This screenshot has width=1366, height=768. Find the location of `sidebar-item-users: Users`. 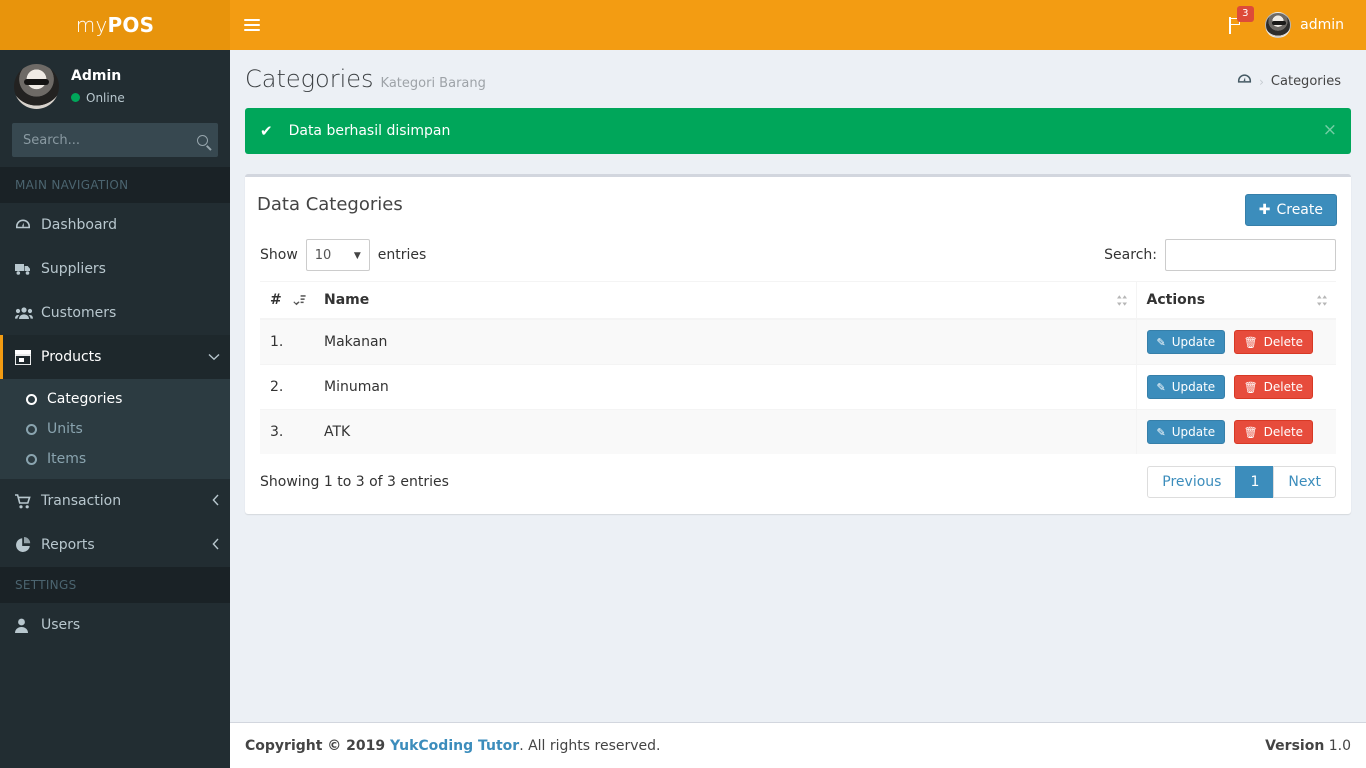

sidebar-item-users: Users is located at coordinates (115, 625).